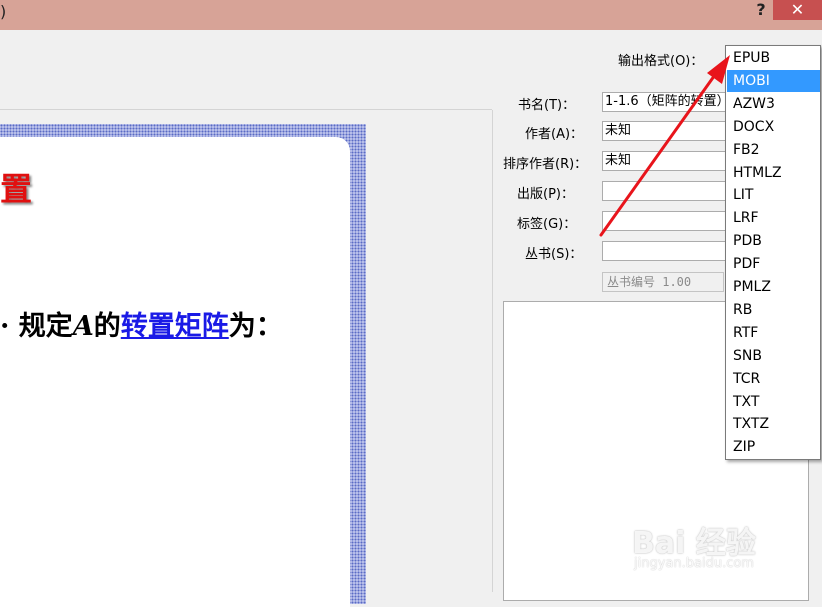  I want to click on format-option: FB2, so click(773, 150).